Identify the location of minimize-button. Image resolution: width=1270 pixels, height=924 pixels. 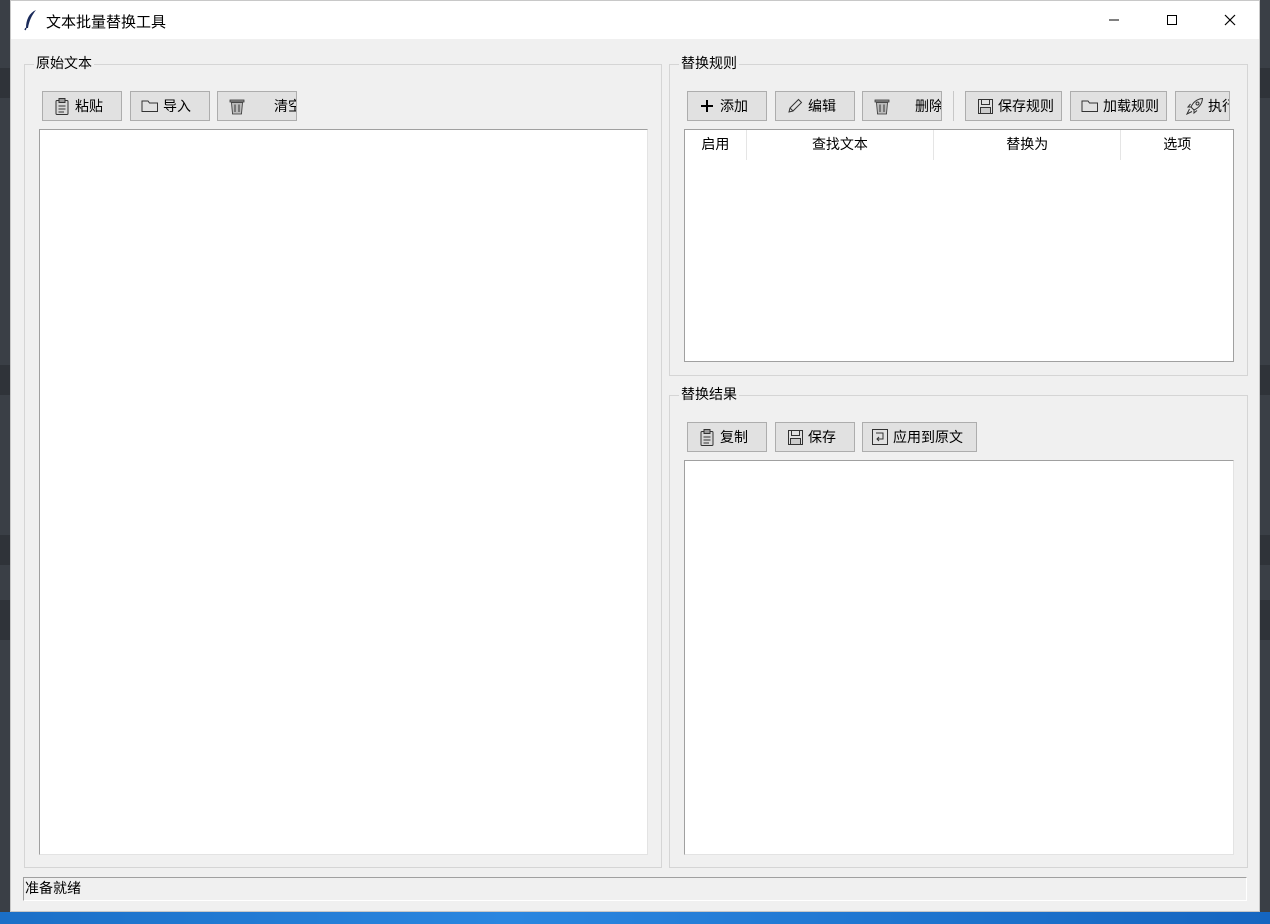
(1114, 20).